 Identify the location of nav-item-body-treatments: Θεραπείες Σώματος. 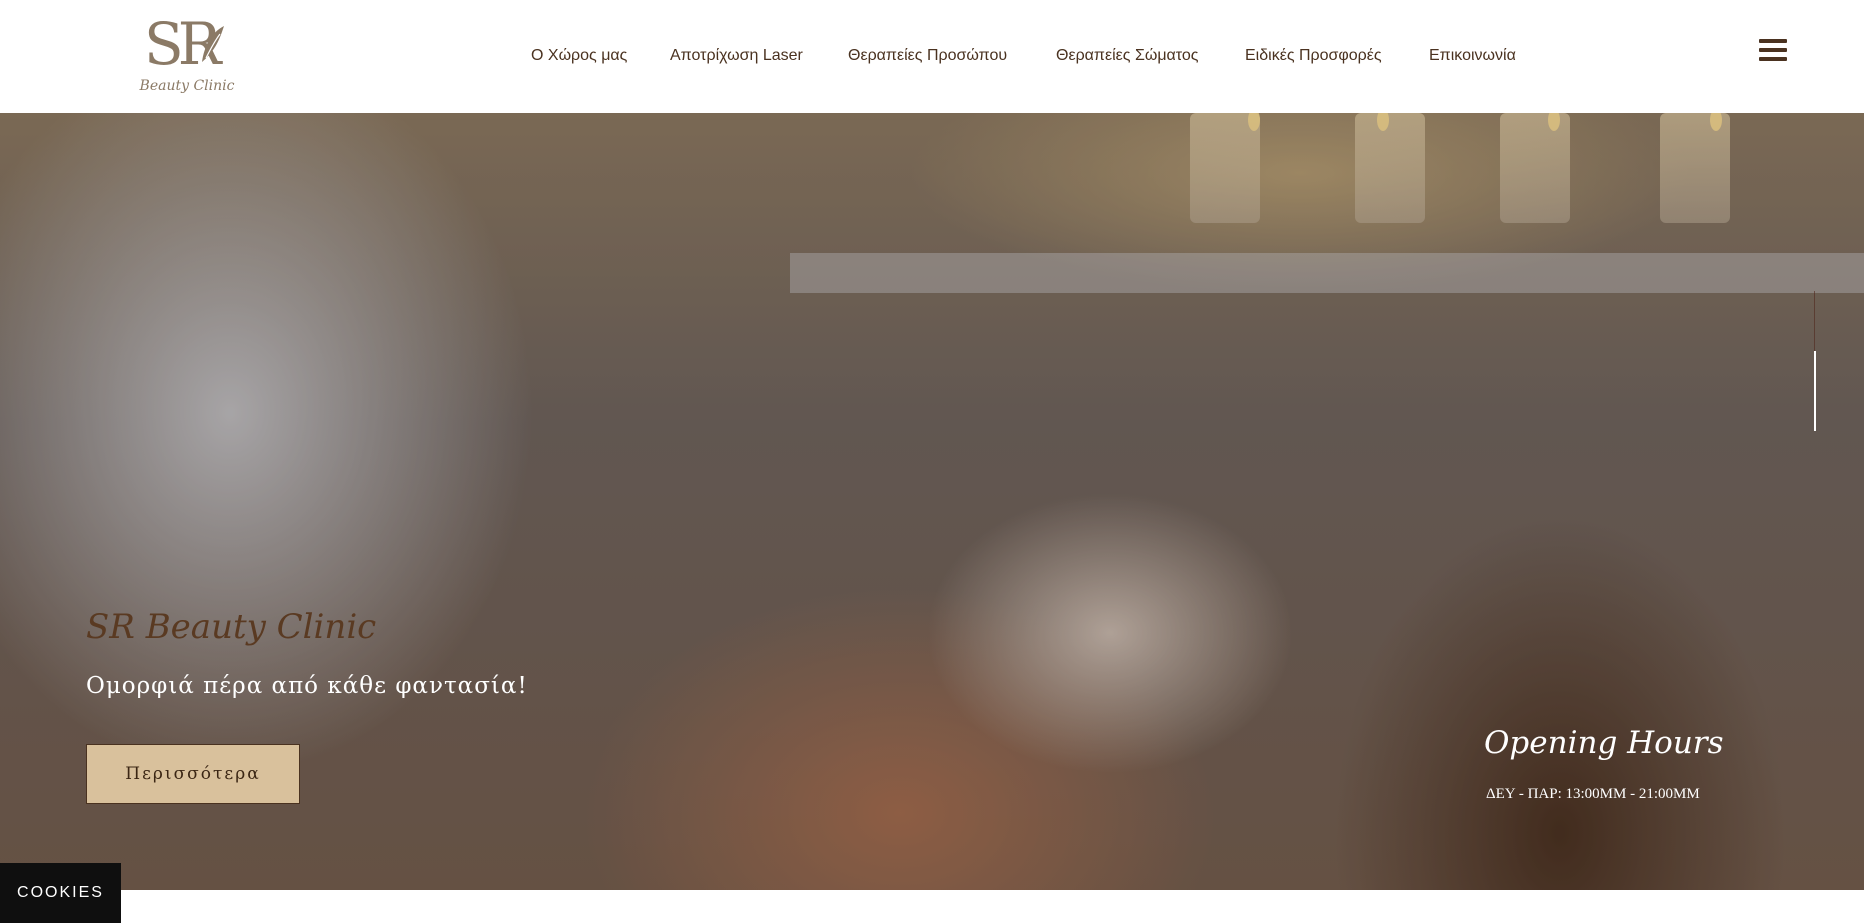
(1127, 56).